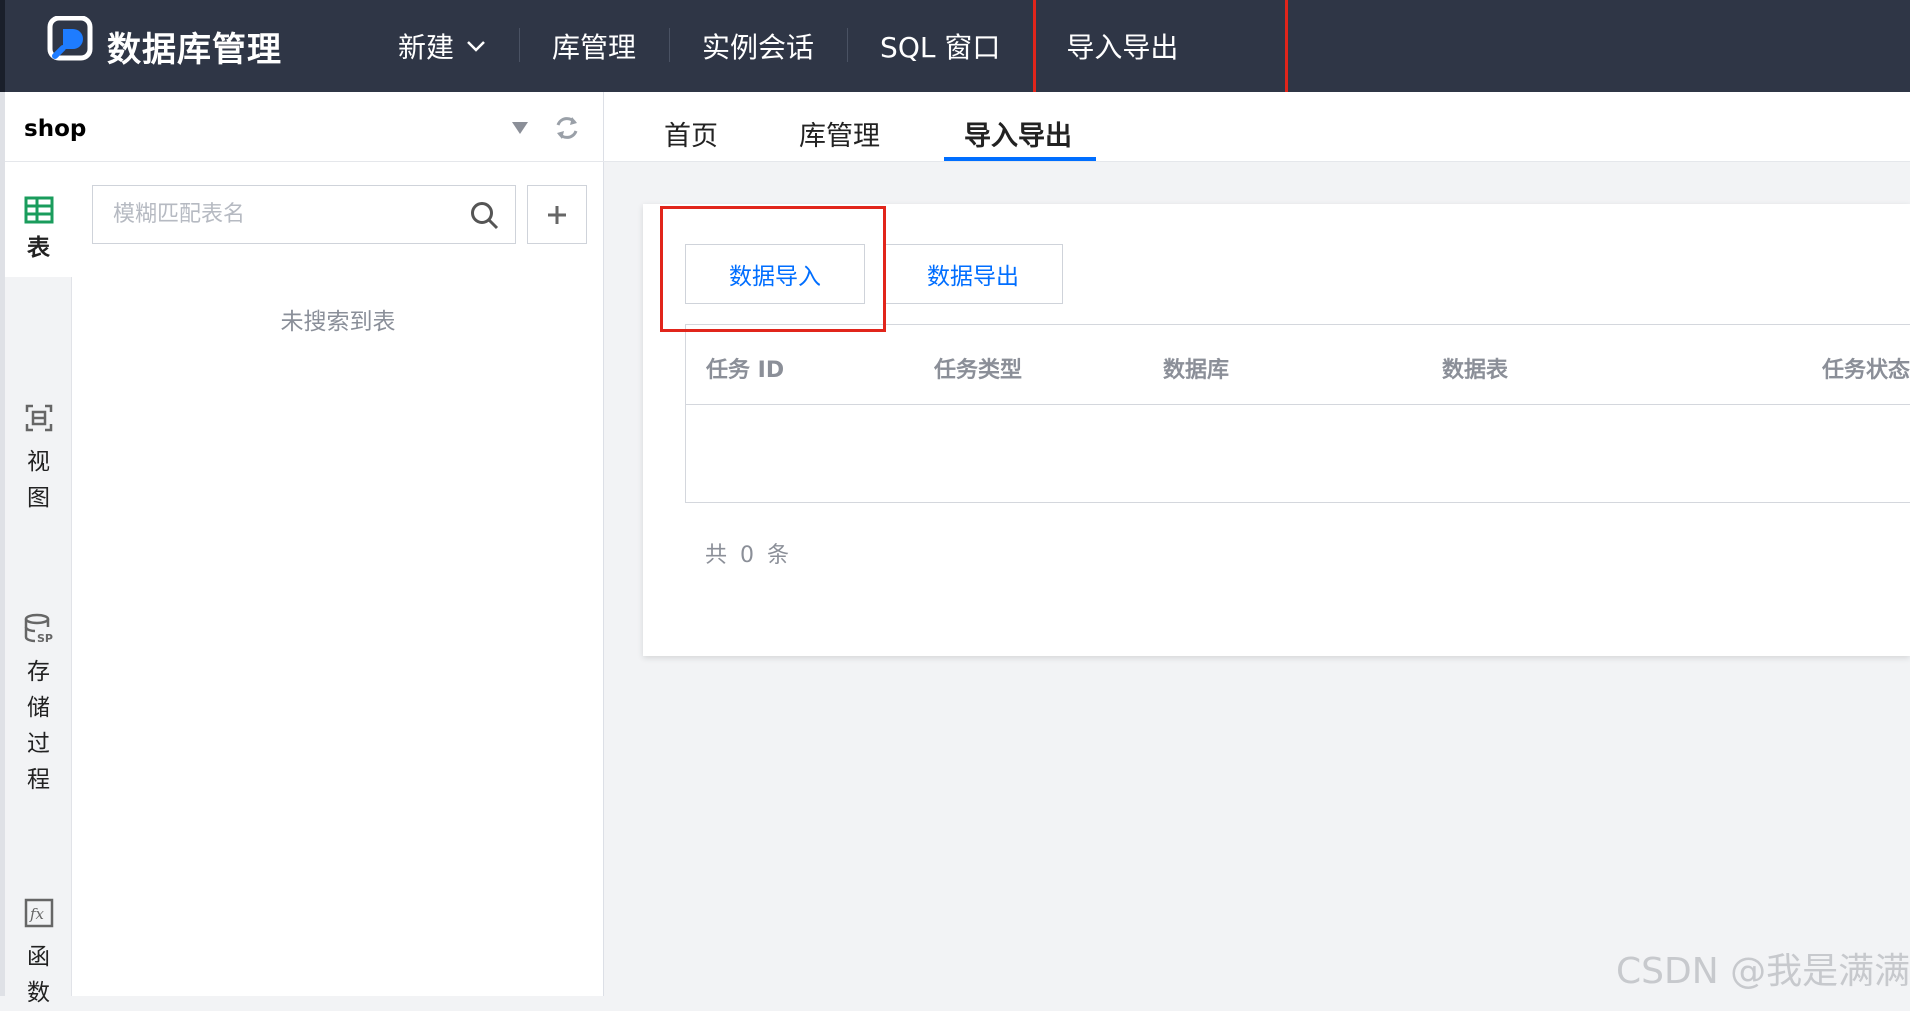  What do you see at coordinates (1018, 133) in the screenshot?
I see `tab-import-export: 导入导出` at bounding box center [1018, 133].